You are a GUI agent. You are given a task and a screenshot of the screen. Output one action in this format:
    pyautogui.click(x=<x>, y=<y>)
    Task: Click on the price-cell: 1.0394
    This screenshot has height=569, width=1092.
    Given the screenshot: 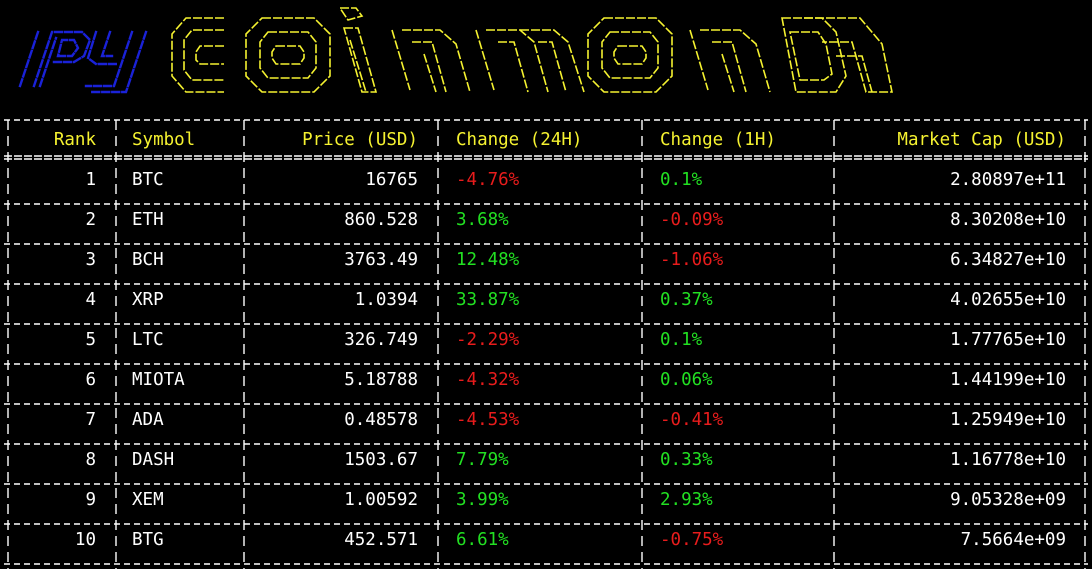 What is the action you would take?
    pyautogui.click(x=386, y=300)
    